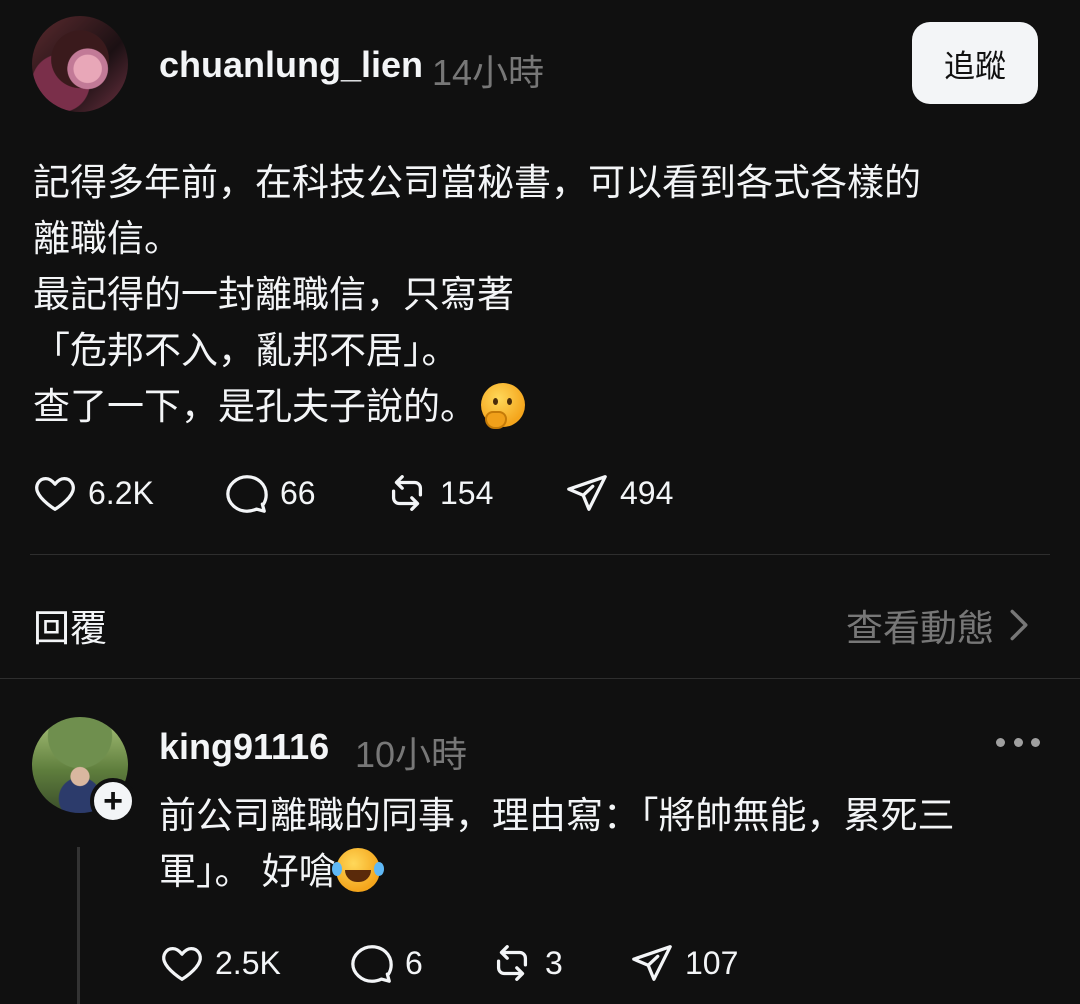  What do you see at coordinates (121, 492) in the screenshot?
I see `like-count: 6.2K` at bounding box center [121, 492].